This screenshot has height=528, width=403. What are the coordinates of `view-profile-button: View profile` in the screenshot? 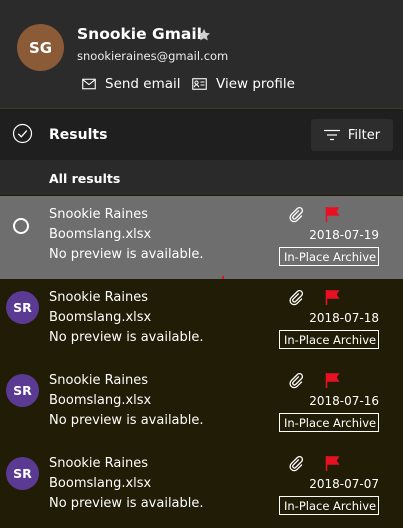 It's located at (243, 84).